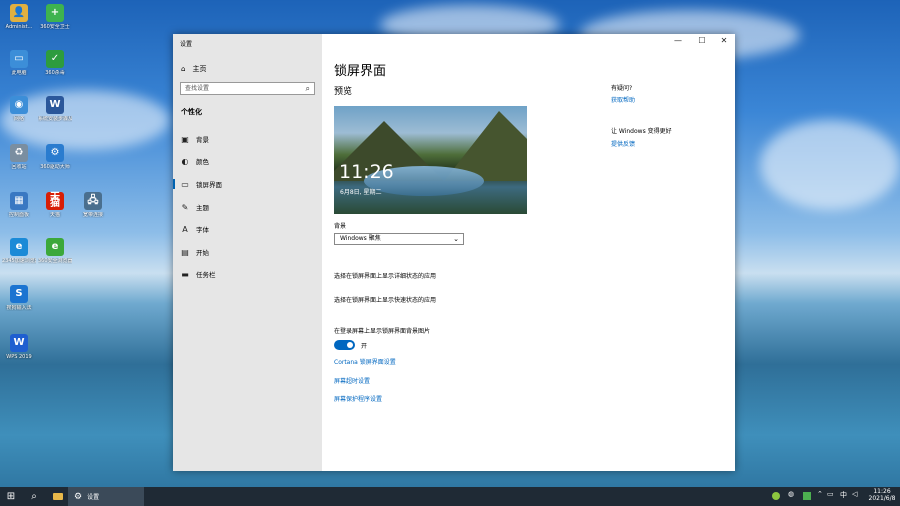 The height and width of the screenshot is (506, 900). Describe the element at coordinates (854, 494) in the screenshot. I see `speaker-icon: ◁` at that location.